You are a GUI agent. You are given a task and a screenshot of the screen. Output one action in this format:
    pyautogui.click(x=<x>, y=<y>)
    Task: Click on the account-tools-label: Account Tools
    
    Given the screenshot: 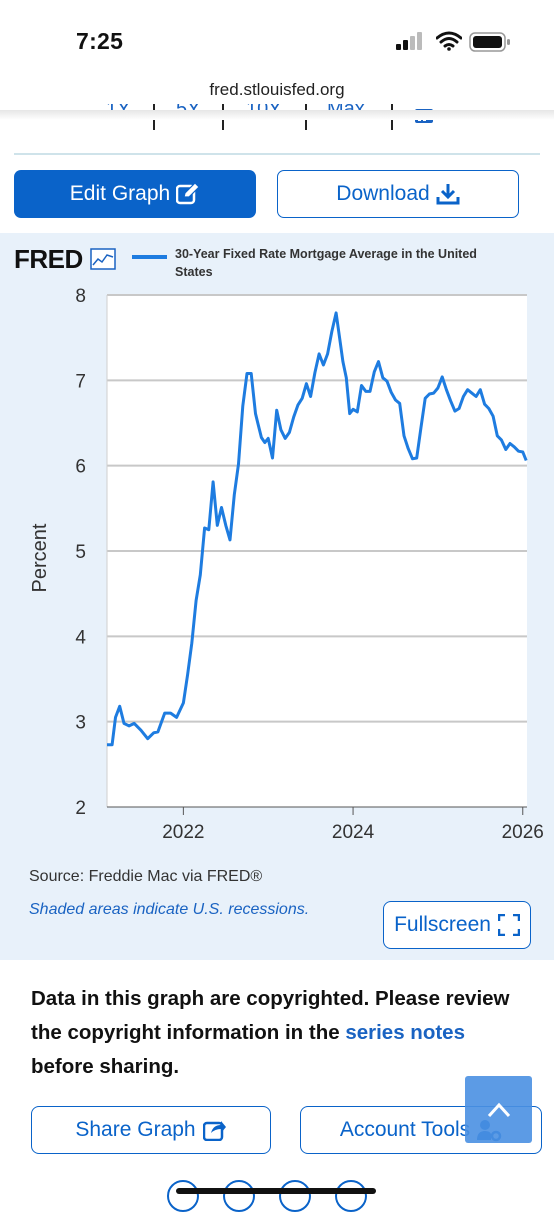 What is the action you would take?
    pyautogui.click(x=405, y=1129)
    